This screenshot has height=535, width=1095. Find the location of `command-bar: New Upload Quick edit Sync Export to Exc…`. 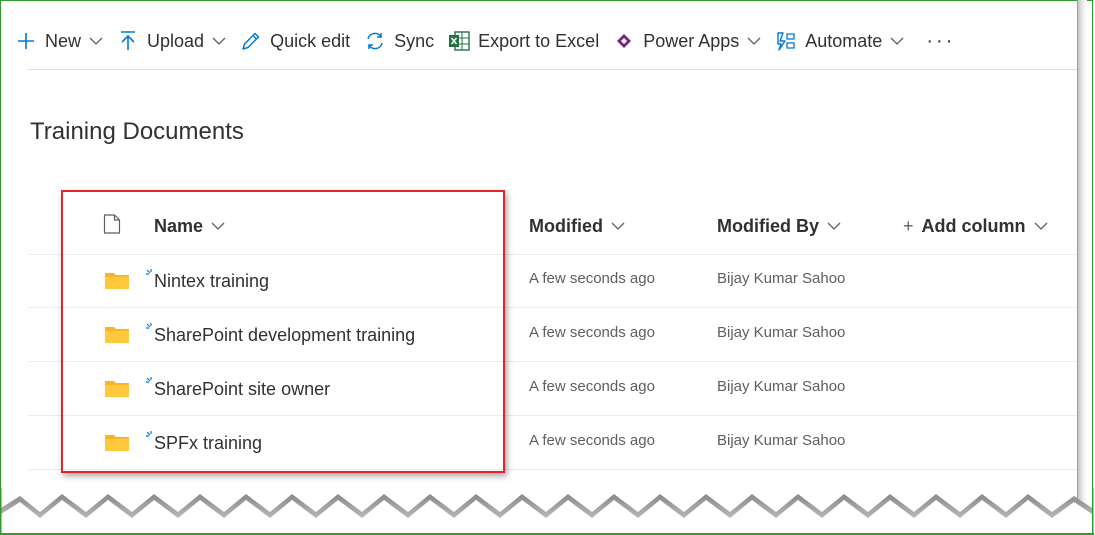

command-bar: New Upload Quick edit Sync Export to Exc… is located at coordinates (492, 41).